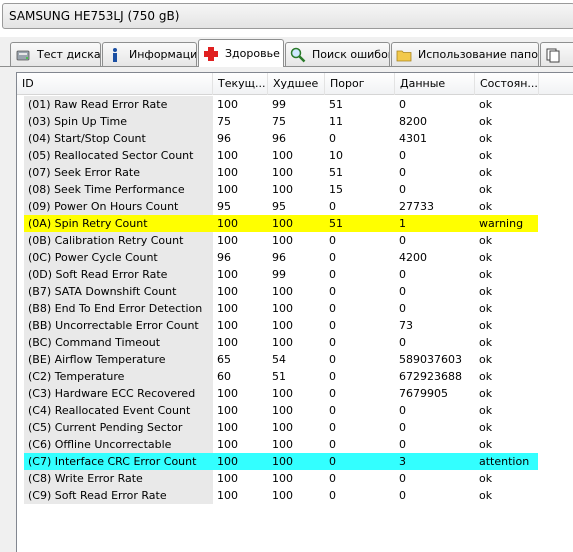 Image resolution: width=573 pixels, height=552 pixels. Describe the element at coordinates (295, 138) in the screenshot. I see `table-row: (04) Start/Stop Count 96 96 0 4301 ok` at that location.